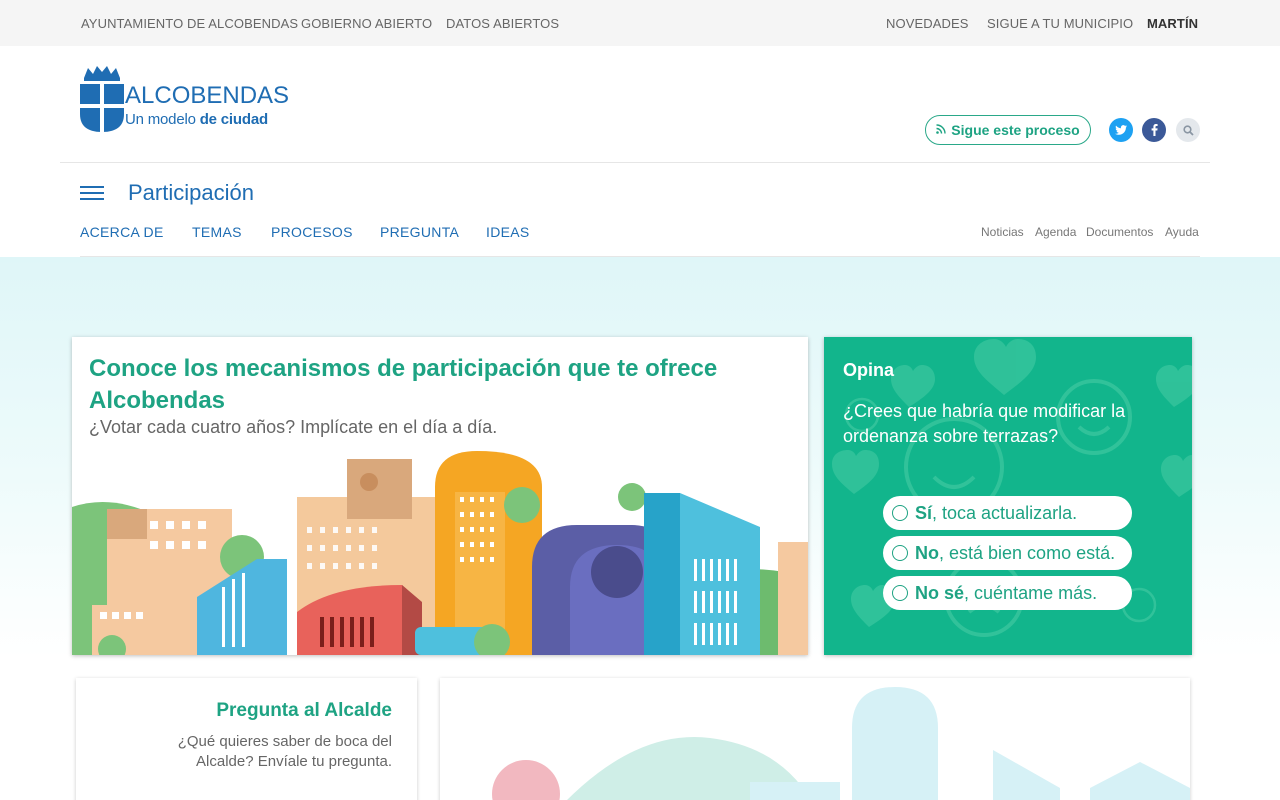 This screenshot has width=1280, height=800. What do you see at coordinates (1005, 512) in the screenshot?
I see `option-text: , toca actualizarla.` at bounding box center [1005, 512].